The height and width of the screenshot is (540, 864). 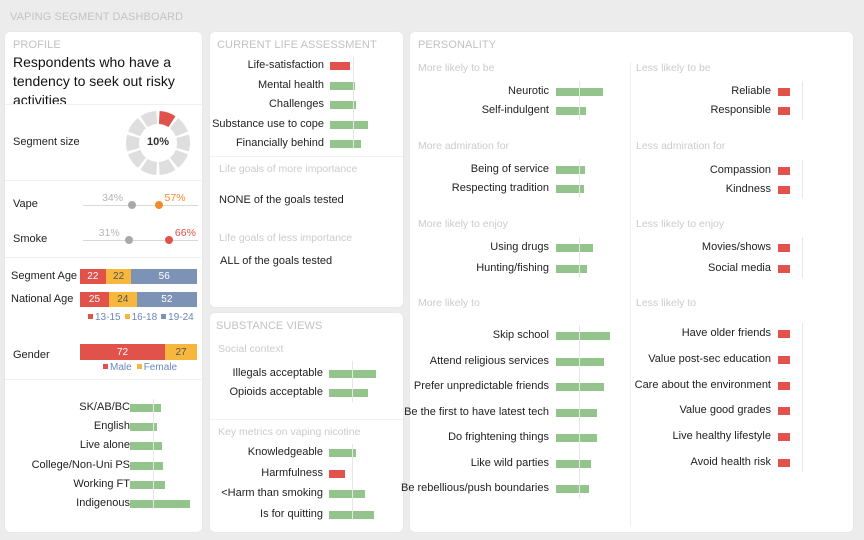 What do you see at coordinates (476, 411) in the screenshot?
I see `index-label: Be the first to have latest tech` at bounding box center [476, 411].